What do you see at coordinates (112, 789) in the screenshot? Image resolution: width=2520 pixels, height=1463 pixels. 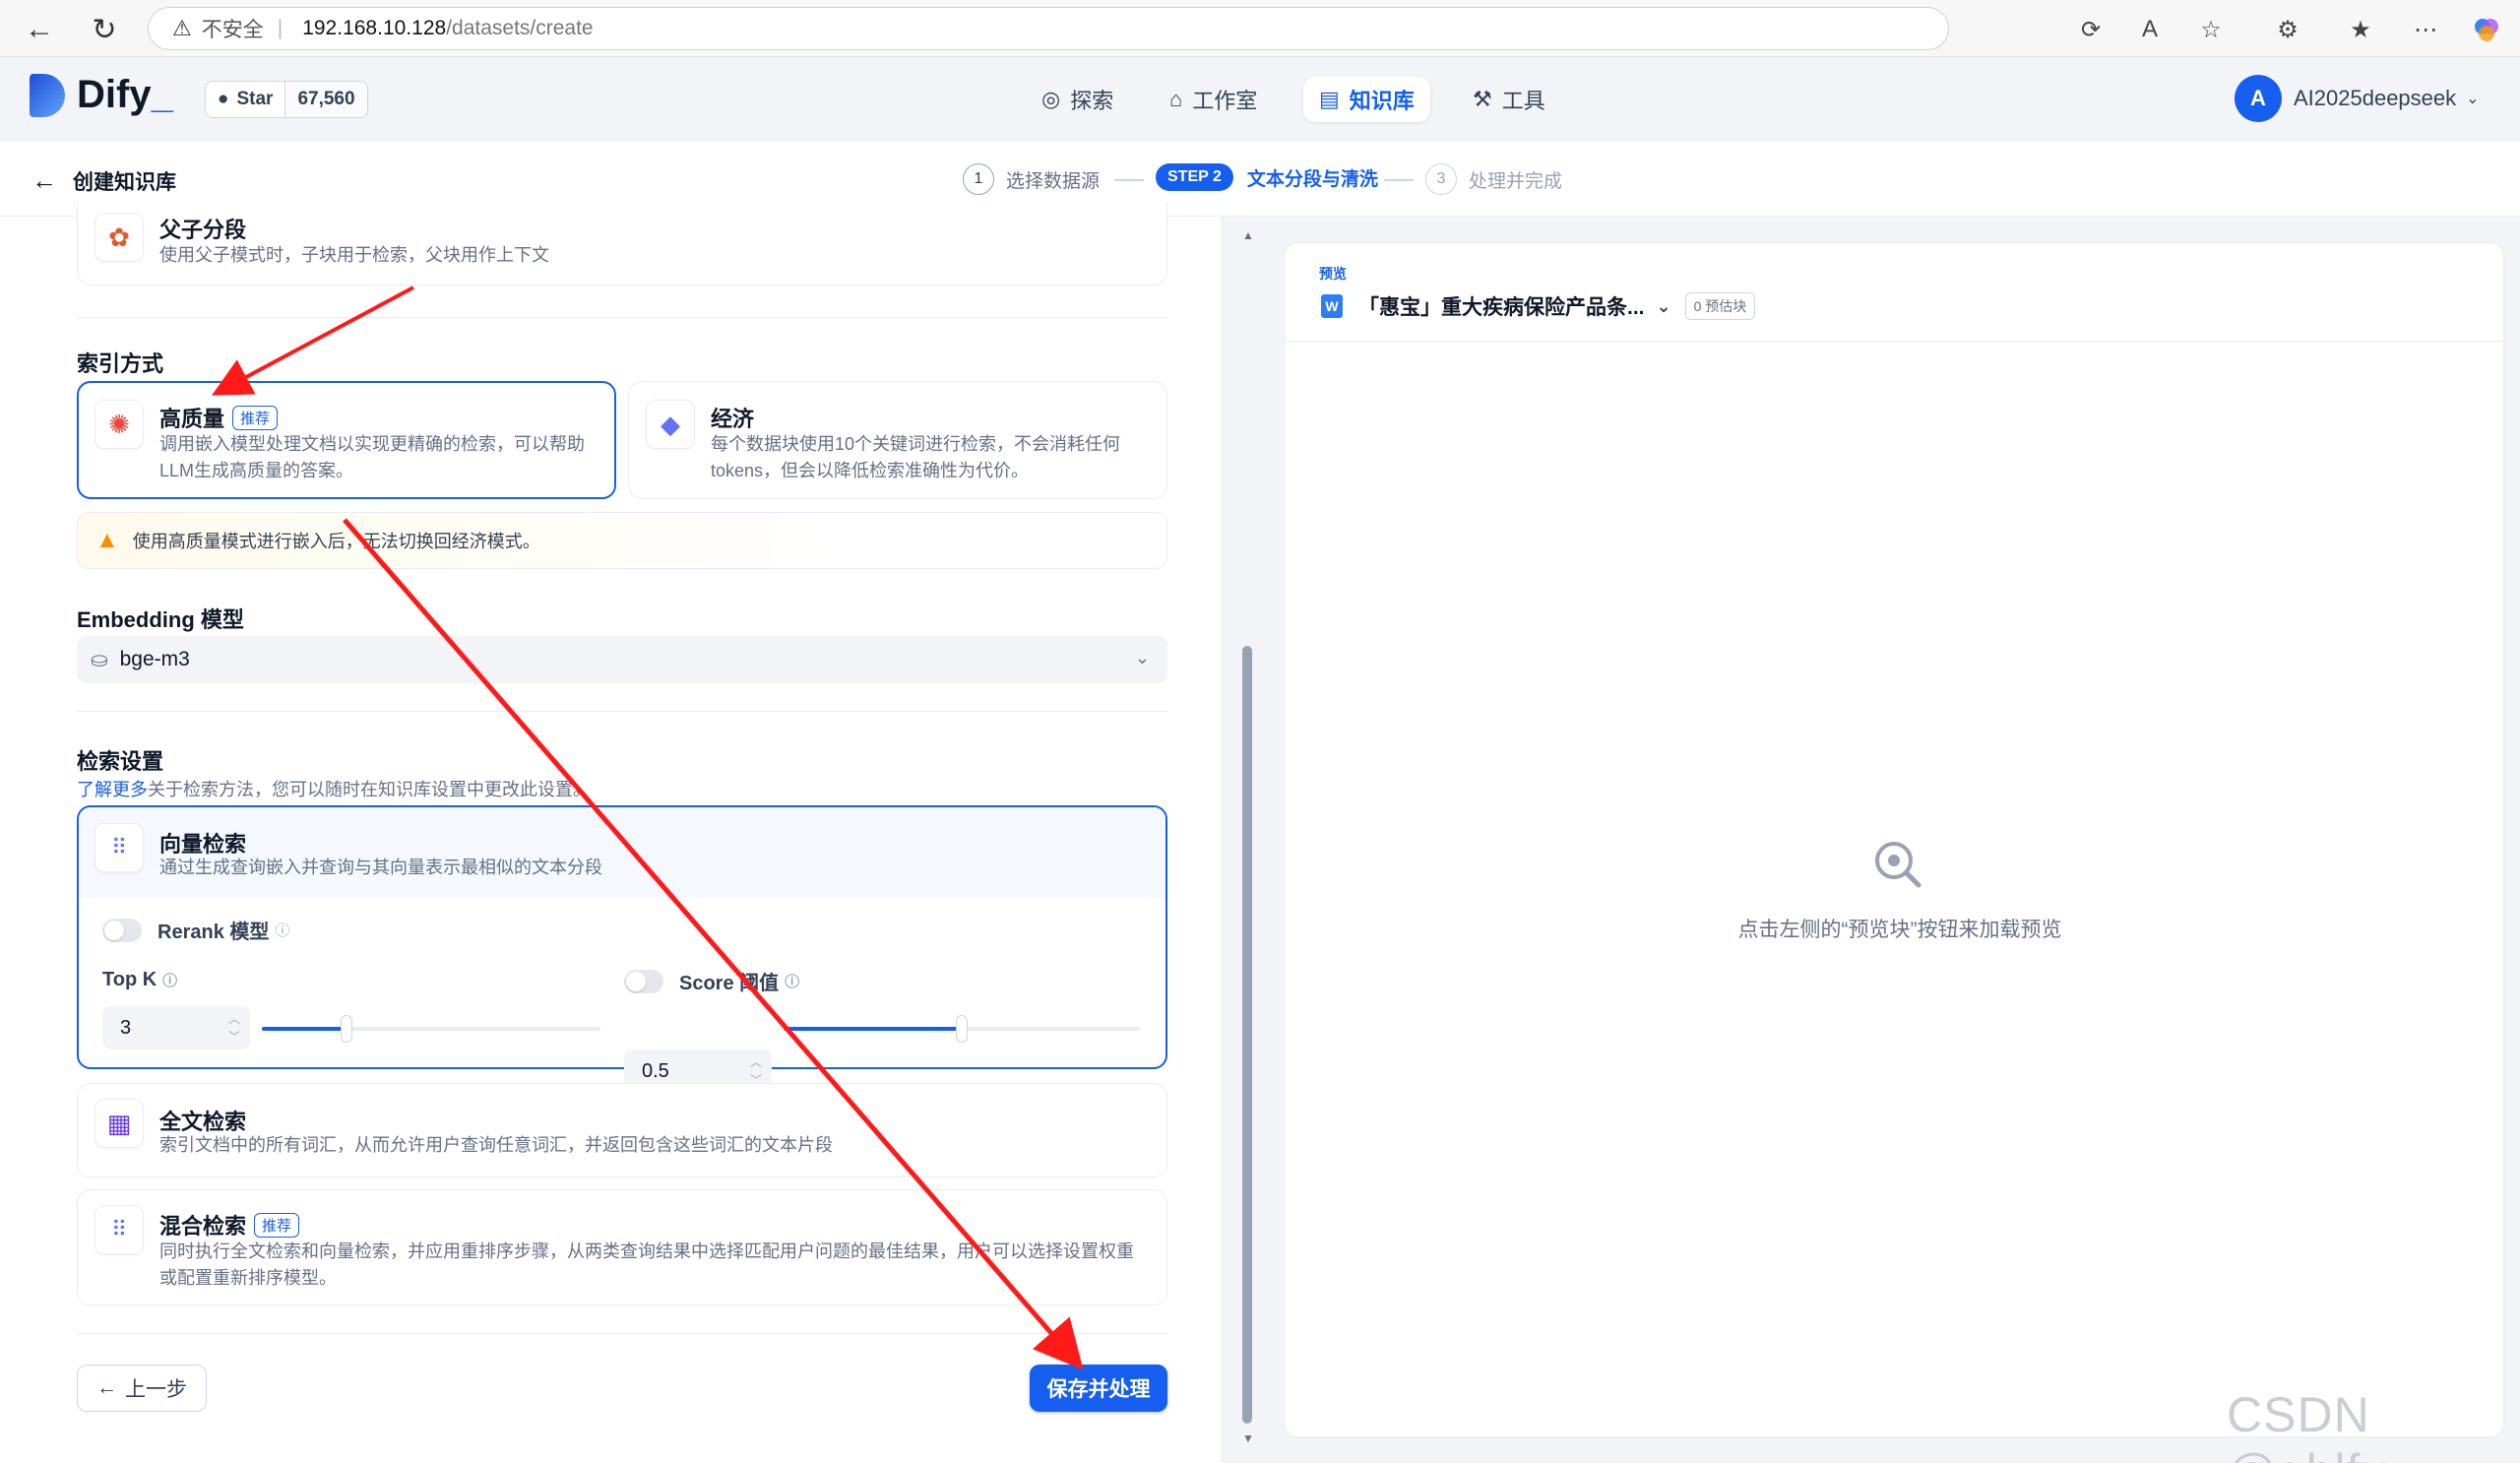 I see `learn-more-link: 了解更多` at bounding box center [112, 789].